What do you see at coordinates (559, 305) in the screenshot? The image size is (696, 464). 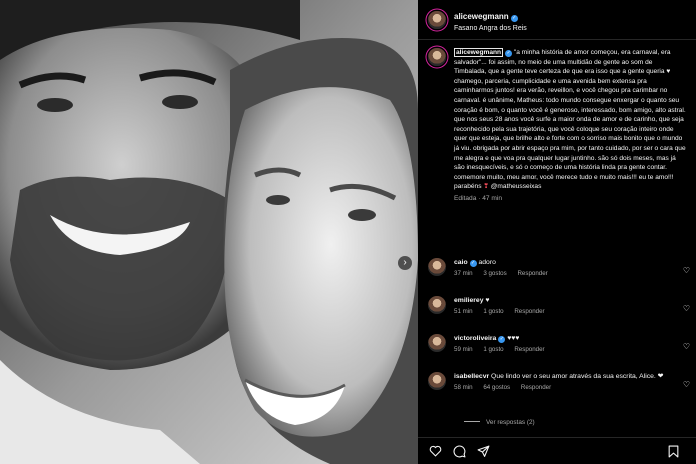 I see `comment-item: emilierey ♥ 51 min 1 gosto Responder ♡` at bounding box center [559, 305].